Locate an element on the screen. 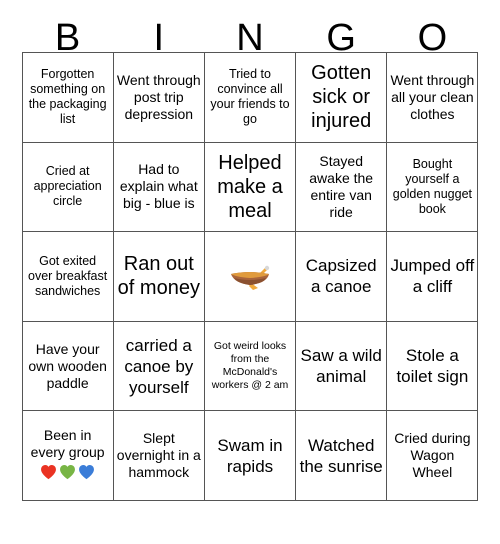 This screenshot has width=500, height=544. bingo-free-space is located at coordinates (250, 276).